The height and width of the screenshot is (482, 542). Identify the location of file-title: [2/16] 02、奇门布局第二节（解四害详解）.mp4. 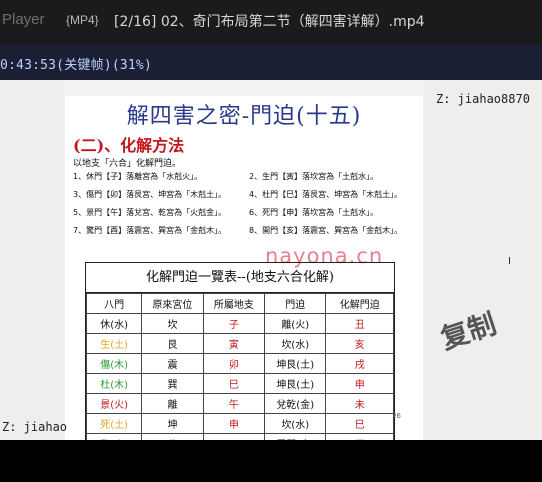
(269, 22).